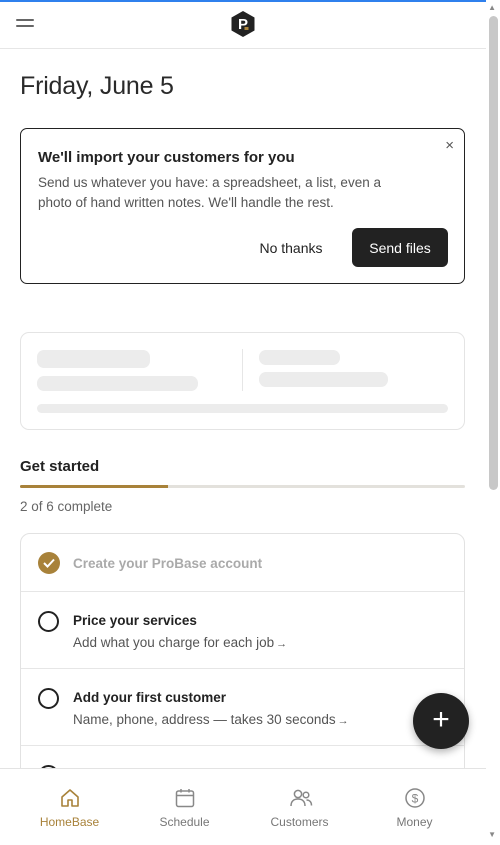  What do you see at coordinates (291, 248) in the screenshot?
I see `no-thanks-button: No thanks` at bounding box center [291, 248].